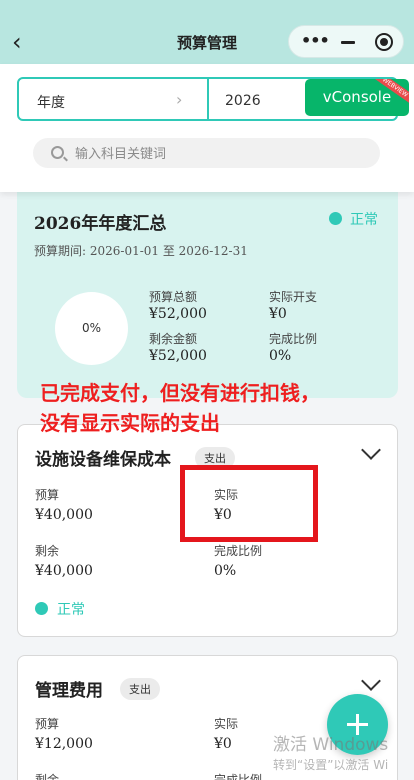  Describe the element at coordinates (173, 339) in the screenshot. I see `remaining-label: 剩余金额` at that location.